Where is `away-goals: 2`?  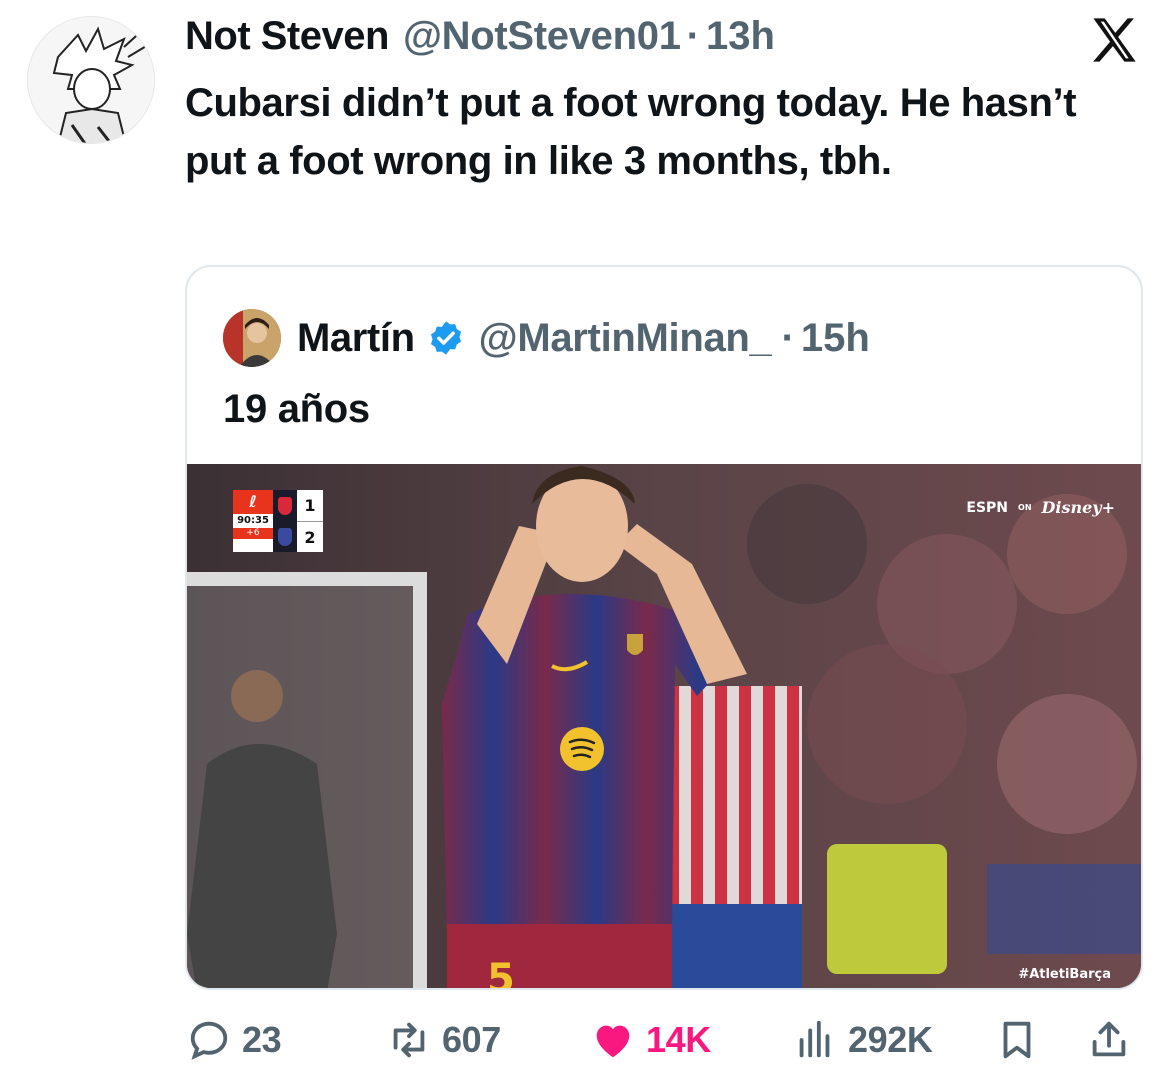
away-goals: 2 is located at coordinates (310, 537).